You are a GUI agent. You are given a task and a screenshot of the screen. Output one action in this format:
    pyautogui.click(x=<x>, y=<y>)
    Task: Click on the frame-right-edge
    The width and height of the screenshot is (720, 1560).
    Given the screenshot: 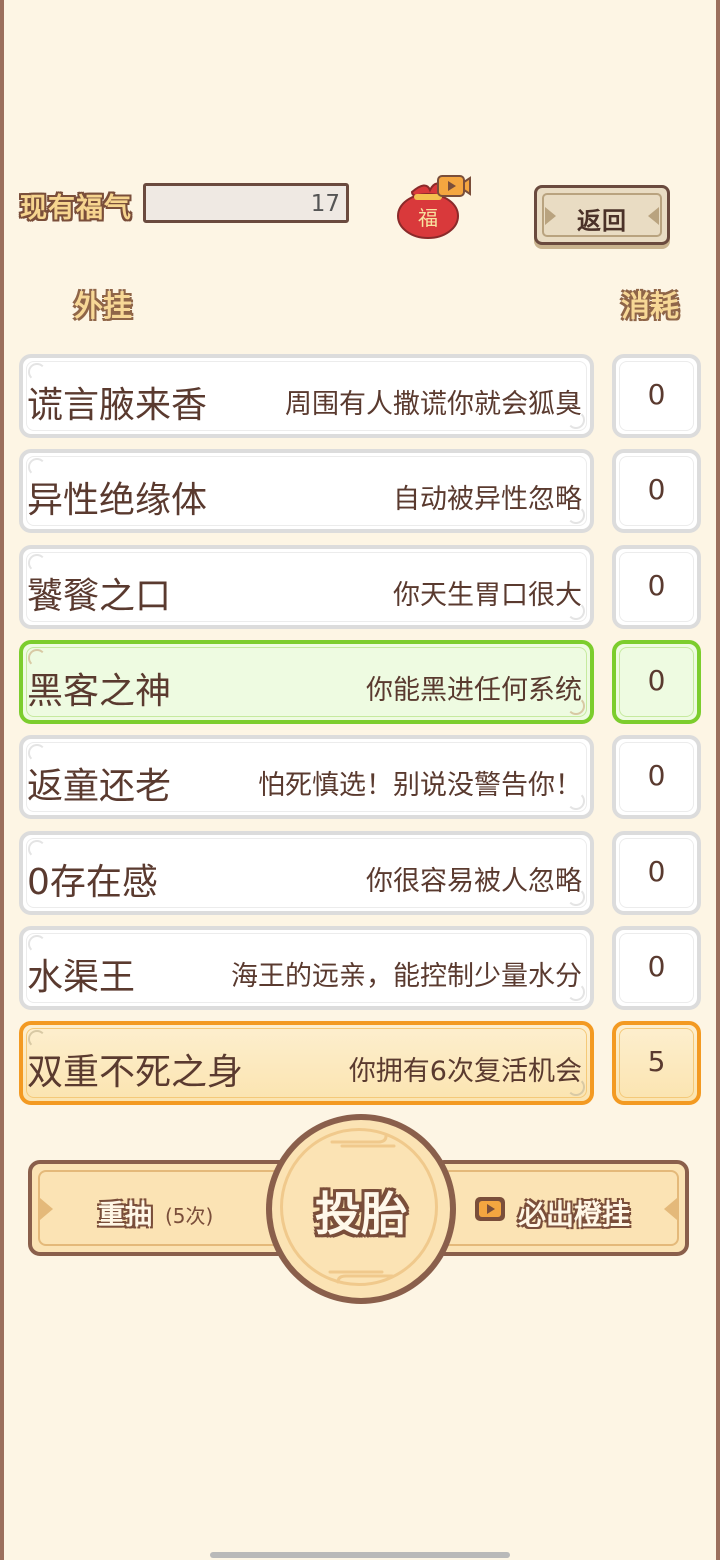 What is the action you would take?
    pyautogui.click(x=718, y=780)
    